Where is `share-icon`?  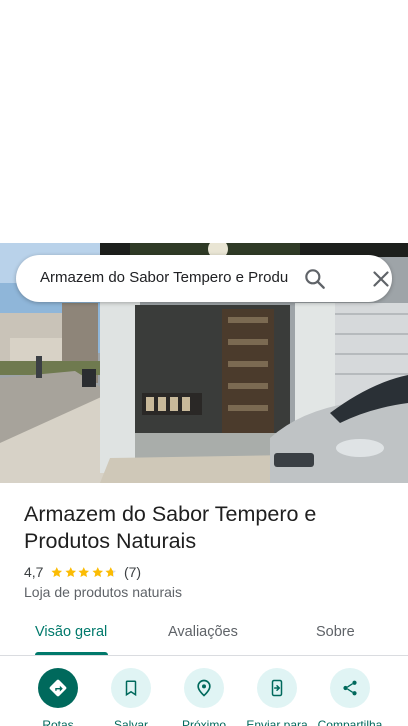
share-icon is located at coordinates (350, 688).